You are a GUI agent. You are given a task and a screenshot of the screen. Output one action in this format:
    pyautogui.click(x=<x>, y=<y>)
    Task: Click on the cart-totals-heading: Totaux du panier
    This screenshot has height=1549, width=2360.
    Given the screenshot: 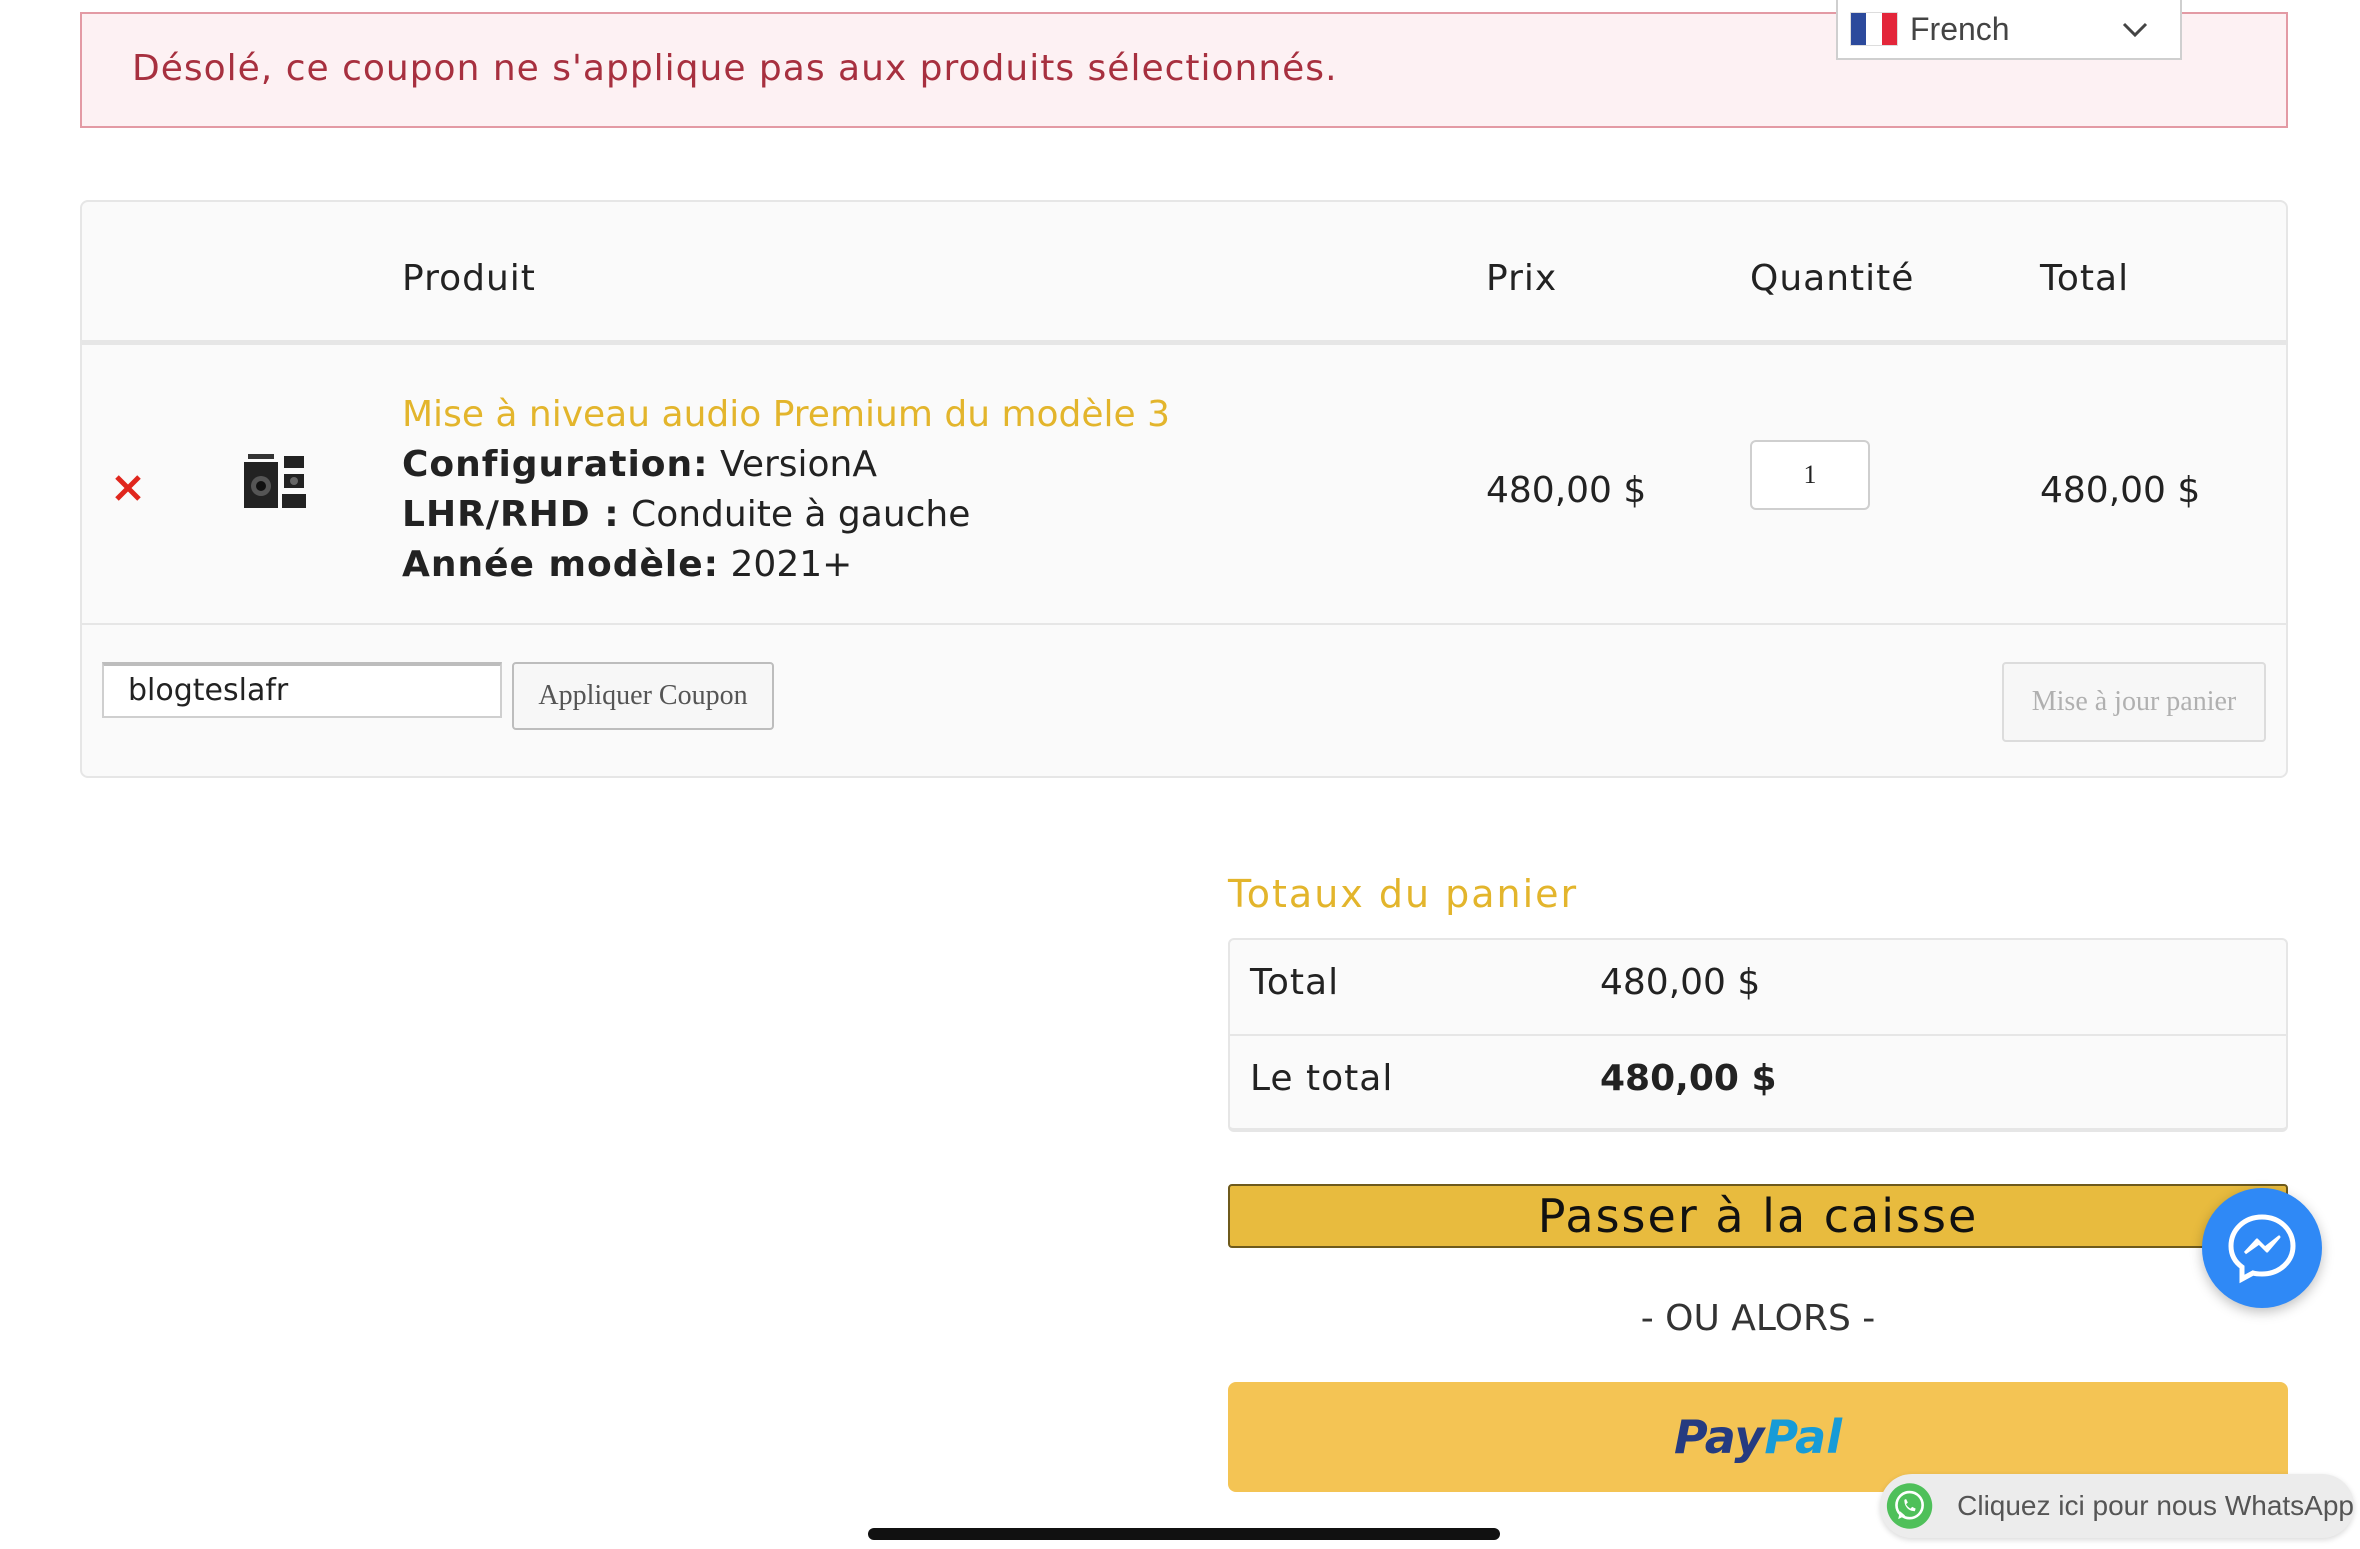 What is the action you would take?
    pyautogui.click(x=1403, y=894)
    